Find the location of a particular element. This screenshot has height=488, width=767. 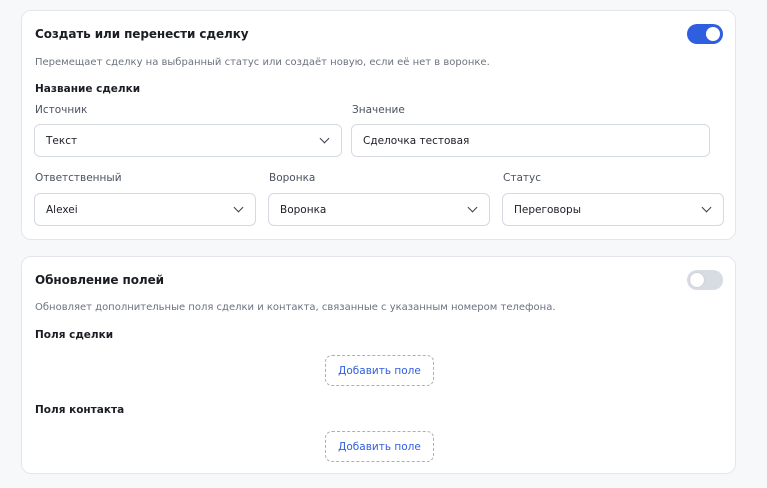

create-deal-title: Создать или перенести сделку is located at coordinates (142, 34).